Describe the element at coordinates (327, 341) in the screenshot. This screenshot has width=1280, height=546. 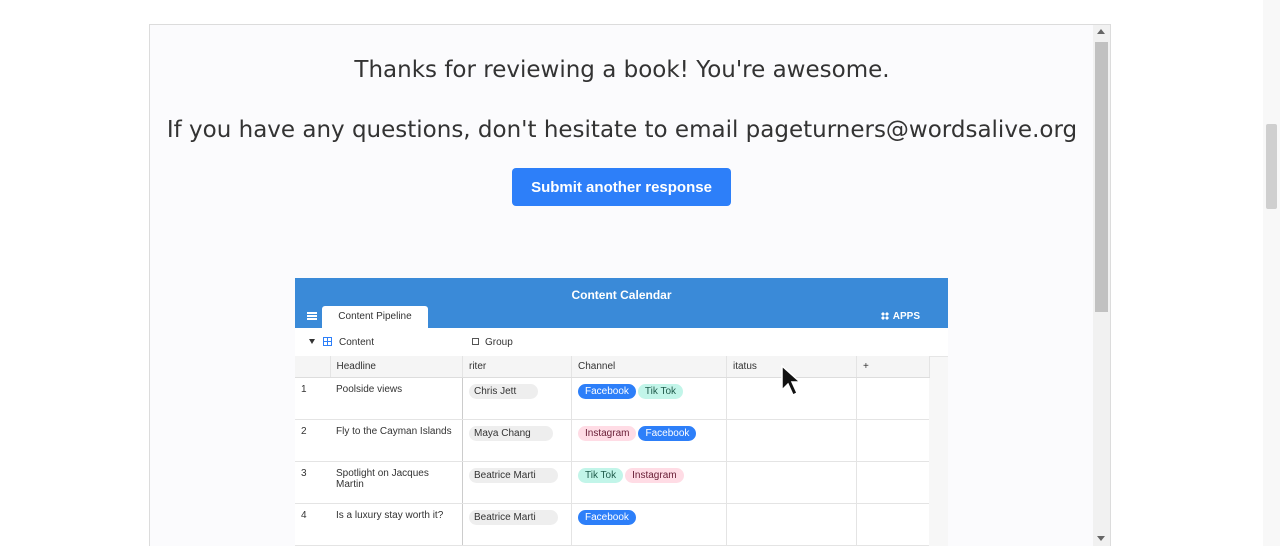
I see `grid-view-icon` at that location.